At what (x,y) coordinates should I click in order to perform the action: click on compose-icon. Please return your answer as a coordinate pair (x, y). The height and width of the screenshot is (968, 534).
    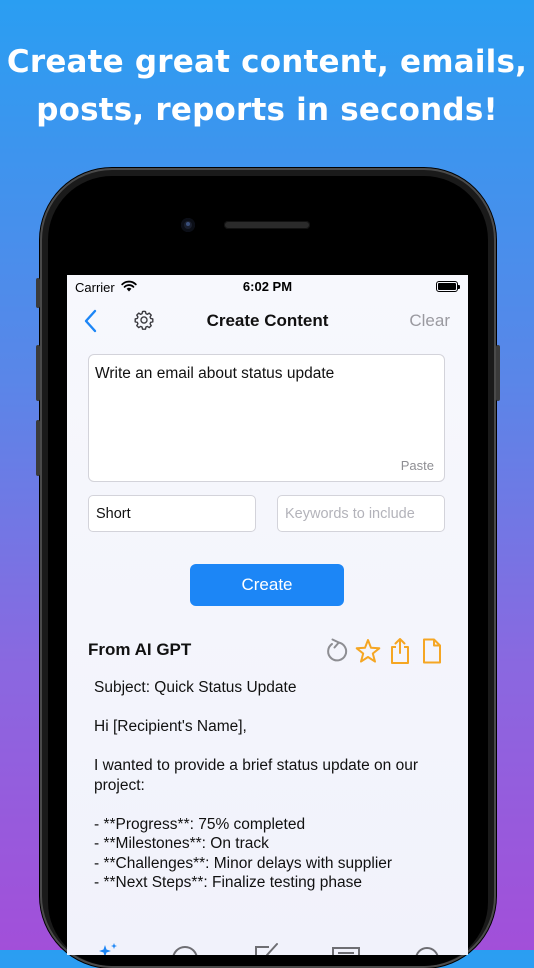
    Looking at the image, I should click on (267, 948).